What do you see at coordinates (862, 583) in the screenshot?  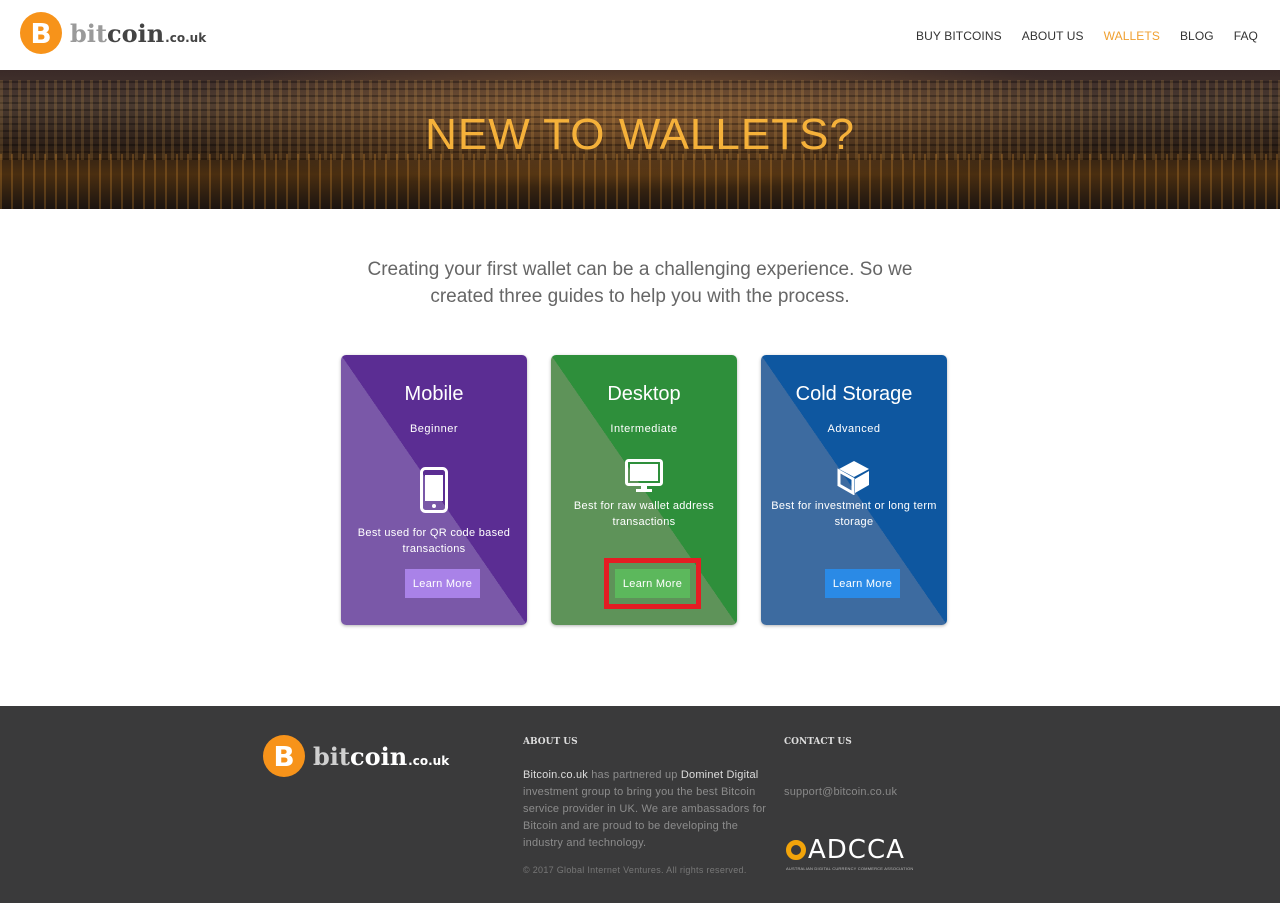 I see `learn-more-cold-storage-button: Learn More` at bounding box center [862, 583].